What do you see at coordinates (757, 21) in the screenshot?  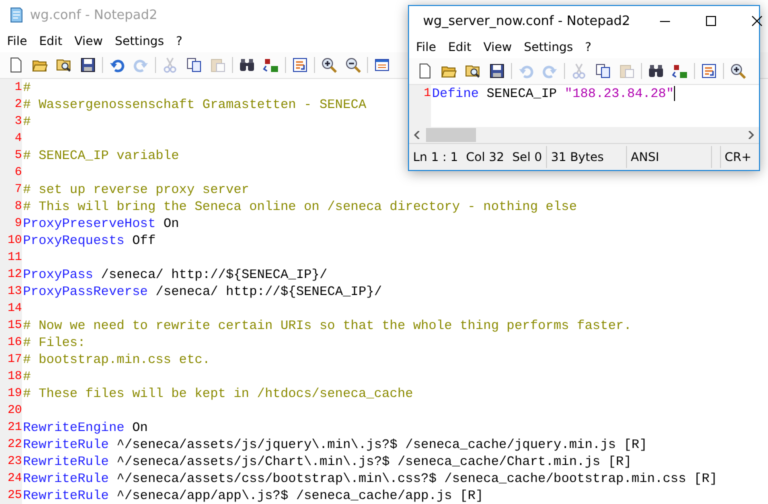 I see `close-icon` at bounding box center [757, 21].